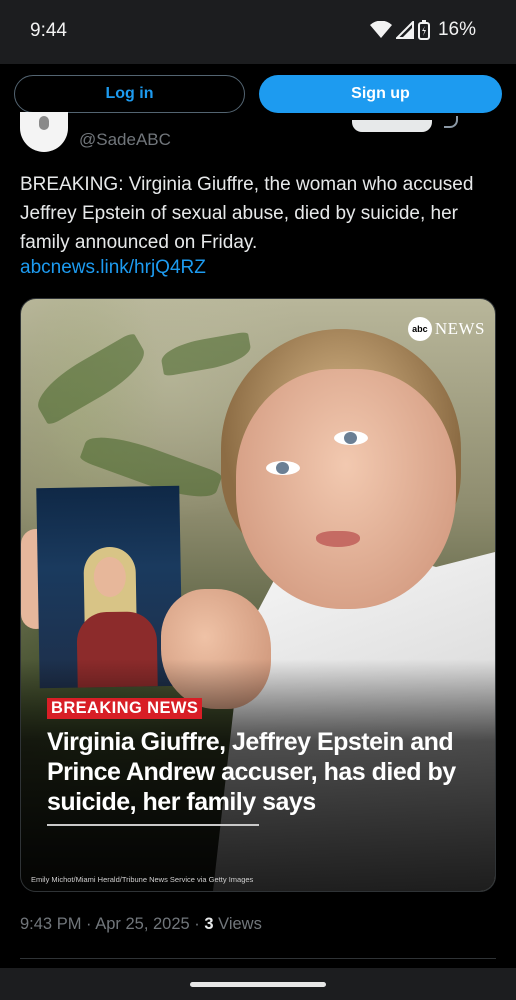 The height and width of the screenshot is (1000, 516). What do you see at coordinates (153, 825) in the screenshot?
I see `headline-divider` at bounding box center [153, 825].